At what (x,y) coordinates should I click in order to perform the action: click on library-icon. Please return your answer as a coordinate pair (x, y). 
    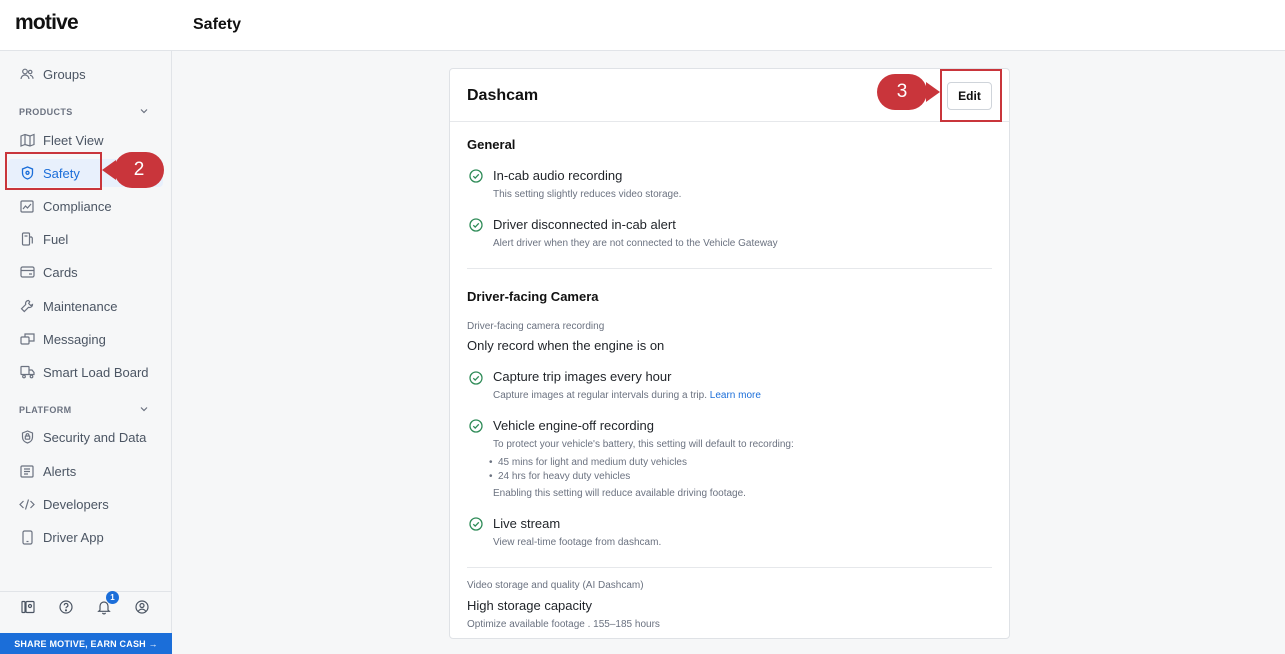
    Looking at the image, I should click on (28, 607).